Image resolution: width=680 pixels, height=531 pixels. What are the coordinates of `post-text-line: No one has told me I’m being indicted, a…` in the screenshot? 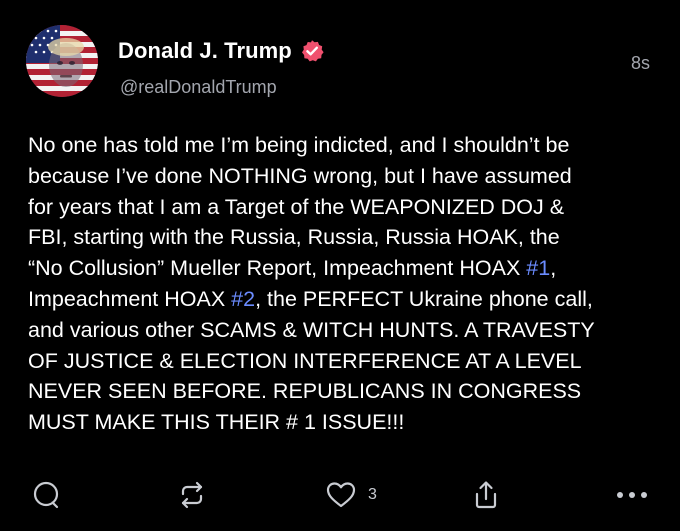 It's located at (299, 145).